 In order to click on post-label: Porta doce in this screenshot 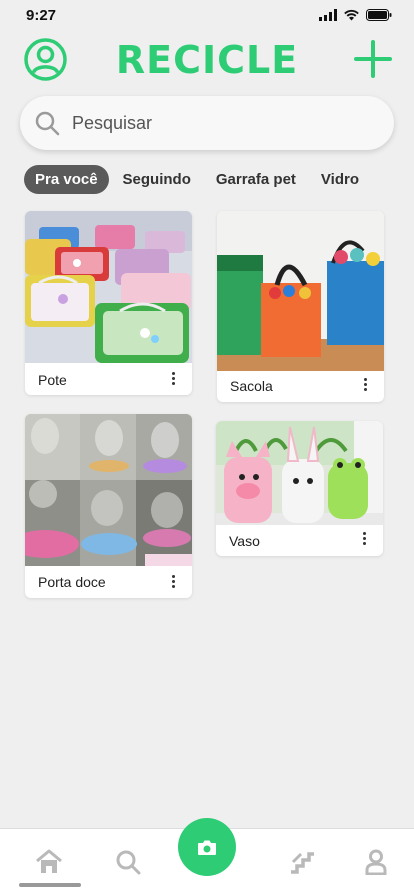, I will do `click(72, 582)`.